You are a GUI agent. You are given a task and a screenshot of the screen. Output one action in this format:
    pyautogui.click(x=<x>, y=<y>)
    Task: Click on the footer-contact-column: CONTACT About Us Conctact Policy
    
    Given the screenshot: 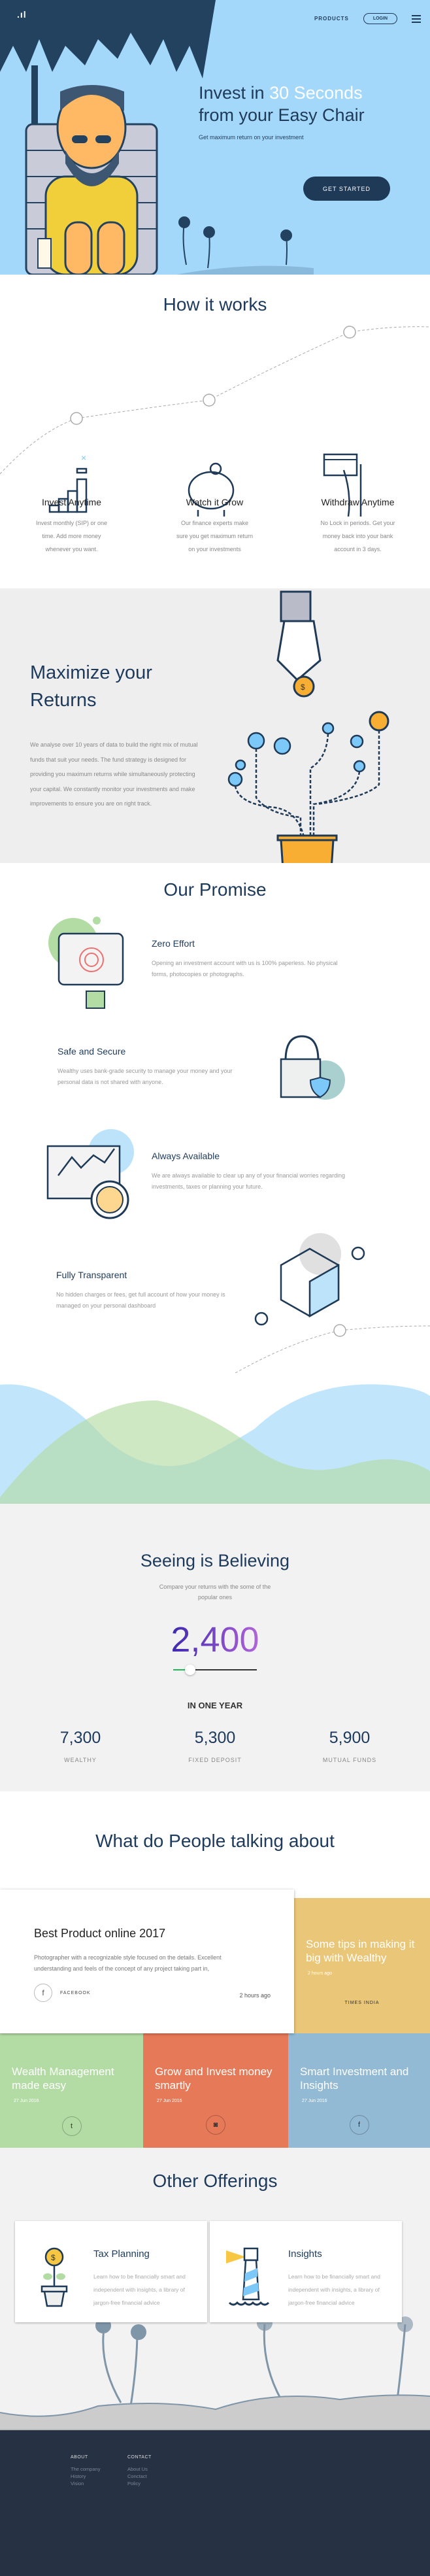 What is the action you would take?
    pyautogui.click(x=139, y=2471)
    